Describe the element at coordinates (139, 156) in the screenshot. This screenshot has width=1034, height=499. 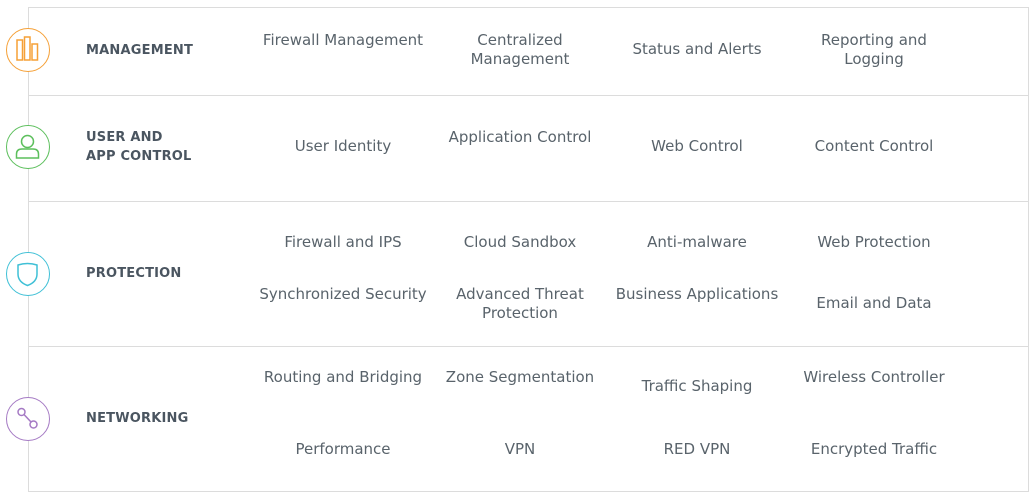
I see `category-label-line: APP CONTROL` at that location.